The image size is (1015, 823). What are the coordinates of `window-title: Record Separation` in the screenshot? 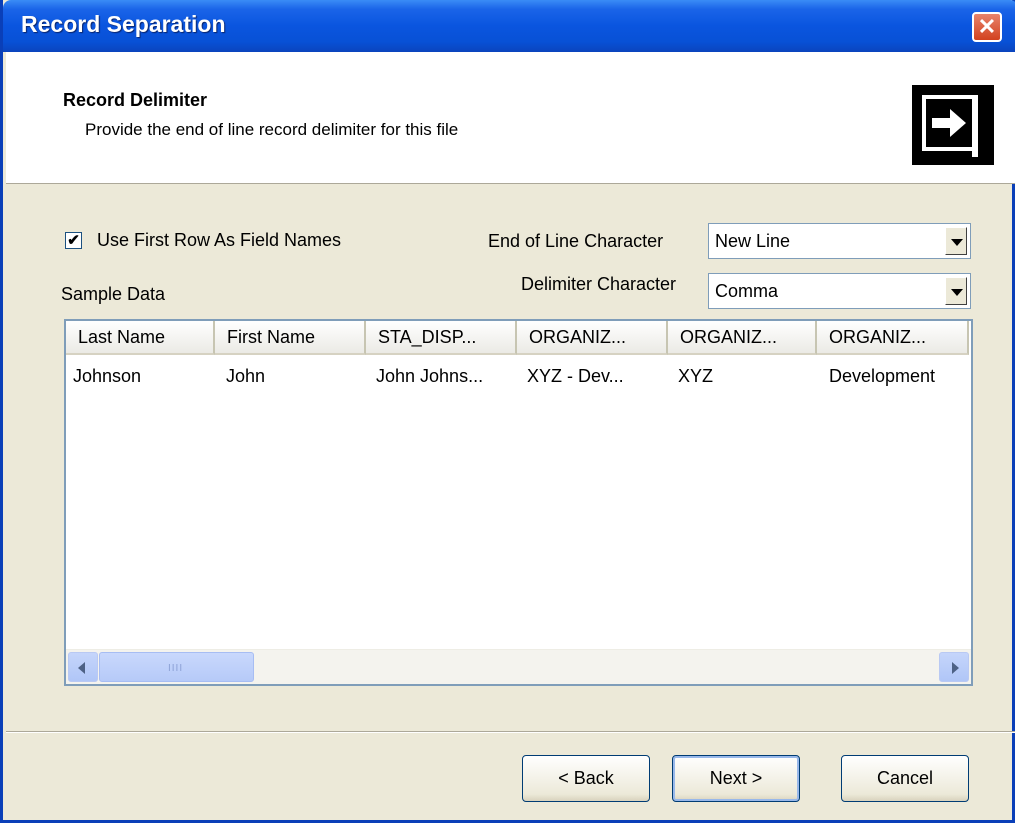 It's located at (123, 24).